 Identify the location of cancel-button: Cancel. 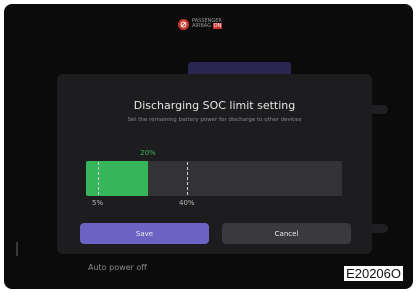
(286, 233).